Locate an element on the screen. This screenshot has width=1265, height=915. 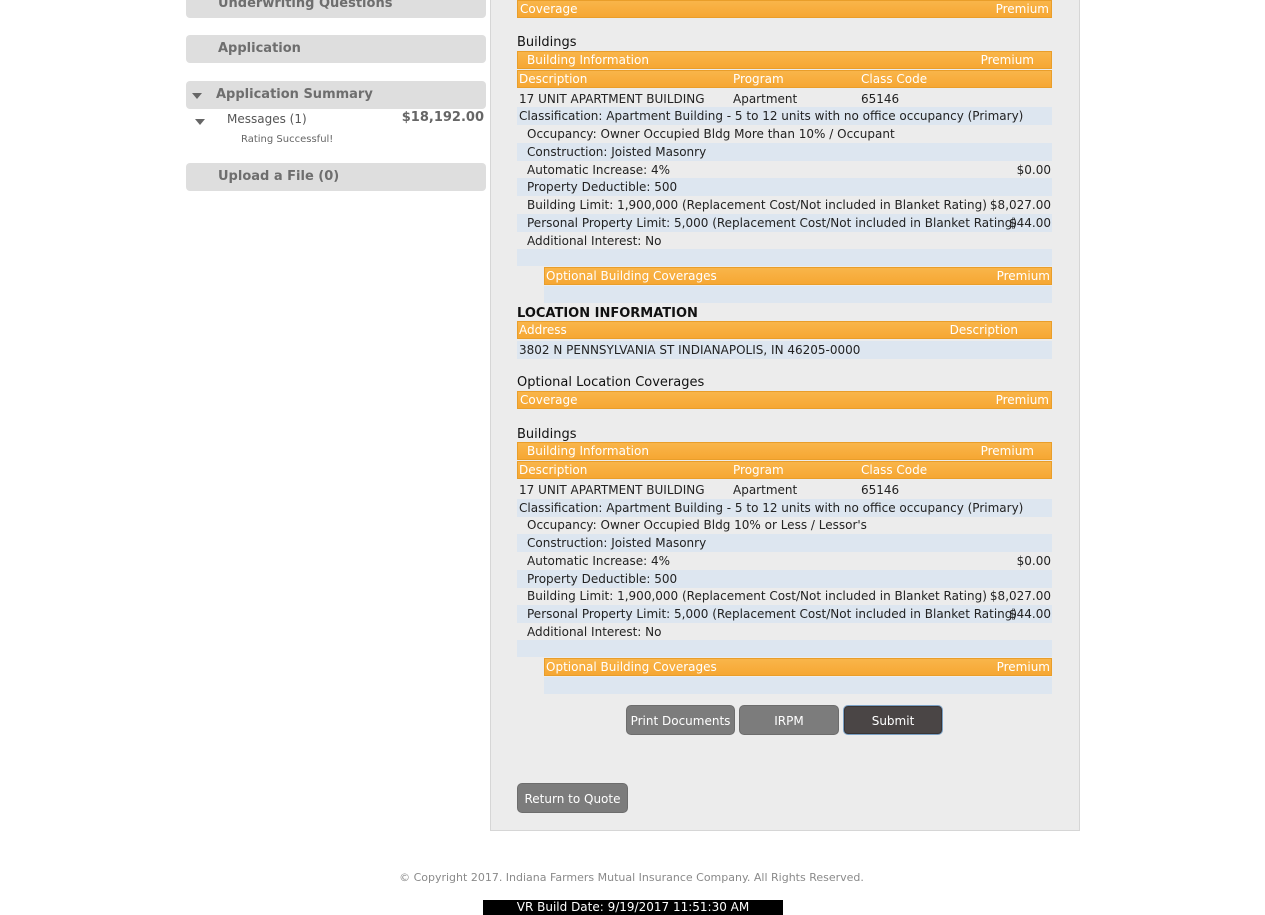
total-premium: $18,192.00 is located at coordinates (442, 117).